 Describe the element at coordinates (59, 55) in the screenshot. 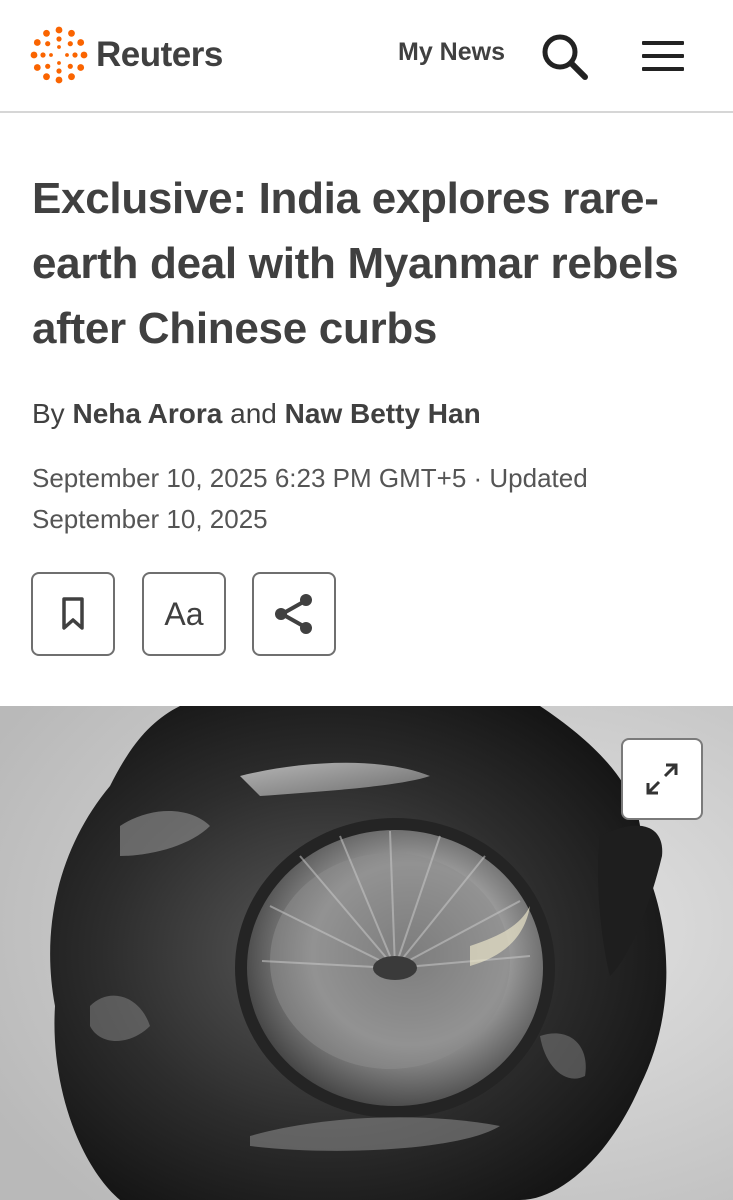

I see `reuters-logo-icon` at that location.